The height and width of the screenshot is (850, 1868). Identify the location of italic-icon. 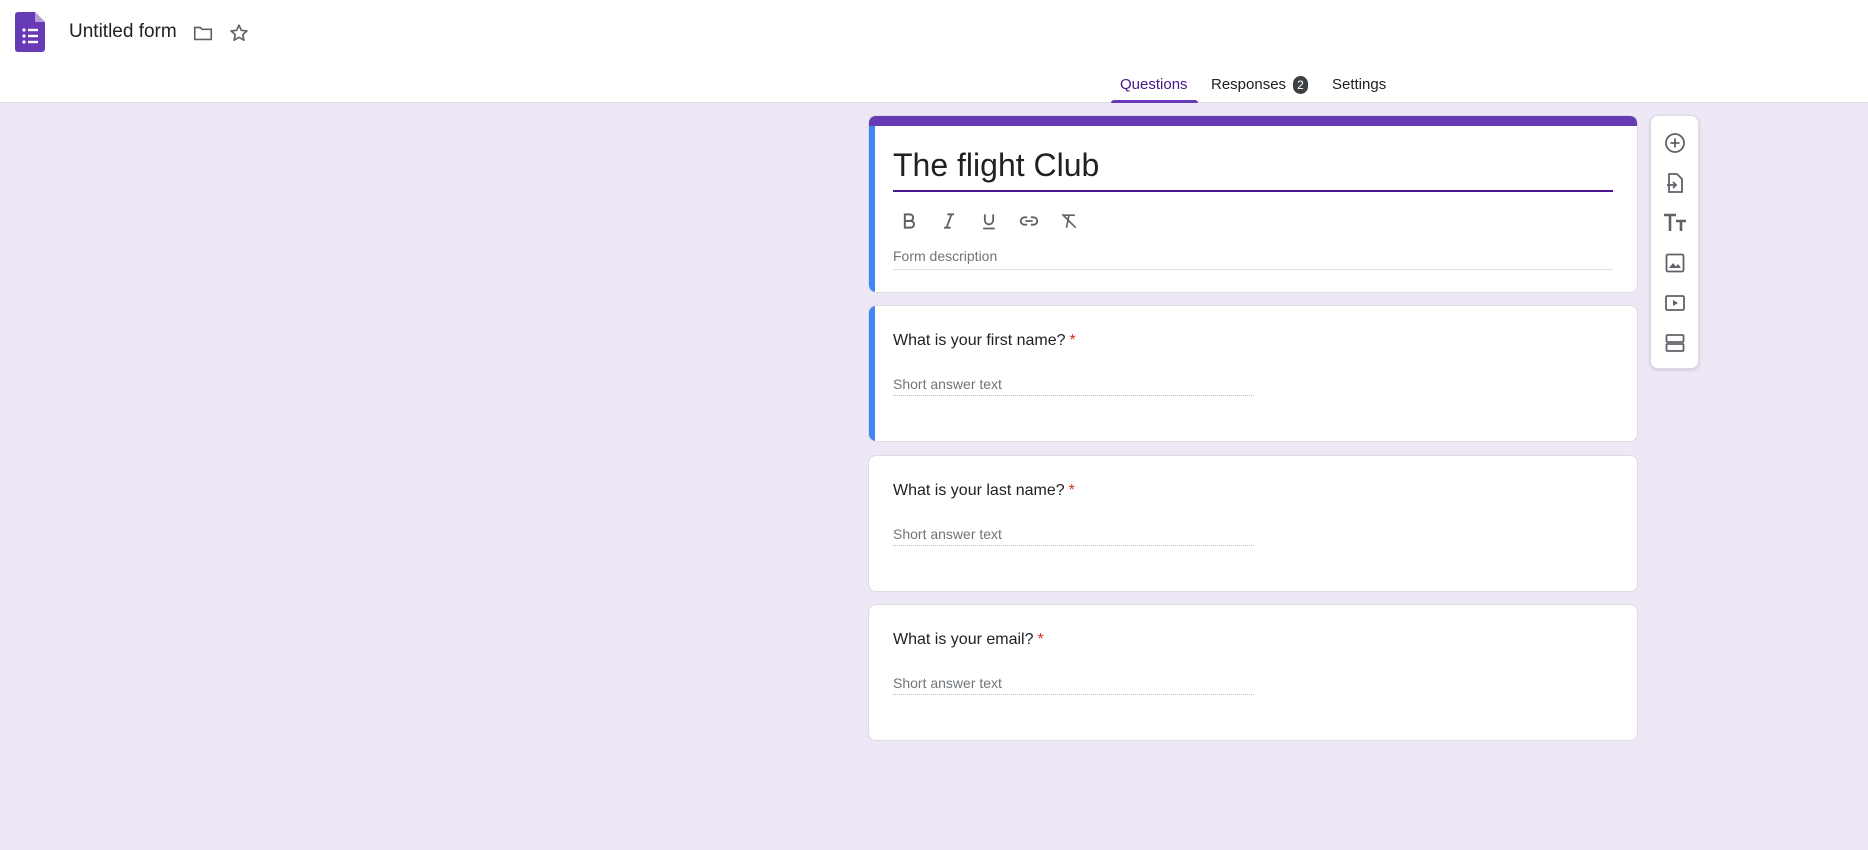
(949, 221).